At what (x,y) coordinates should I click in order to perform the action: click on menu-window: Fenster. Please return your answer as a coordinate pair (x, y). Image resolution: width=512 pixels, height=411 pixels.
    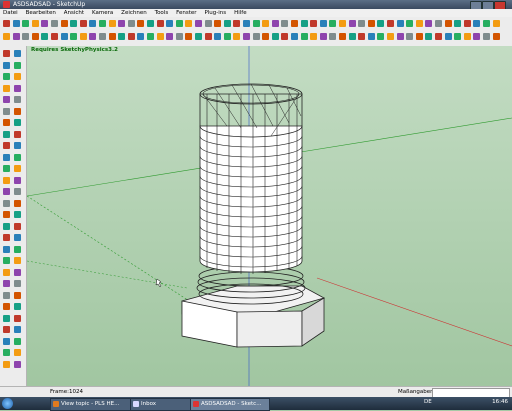
    Looking at the image, I should click on (186, 13).